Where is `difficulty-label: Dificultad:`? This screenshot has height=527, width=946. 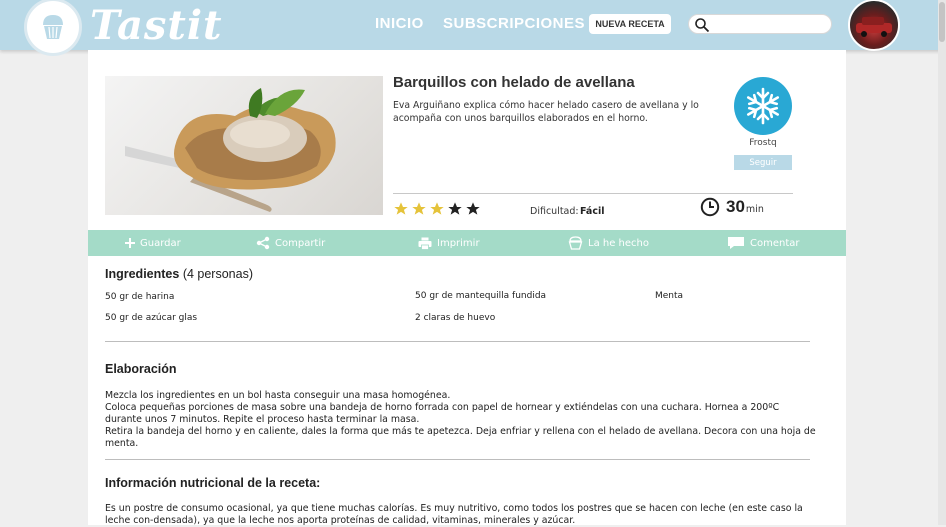 difficulty-label: Dificultad: is located at coordinates (554, 211).